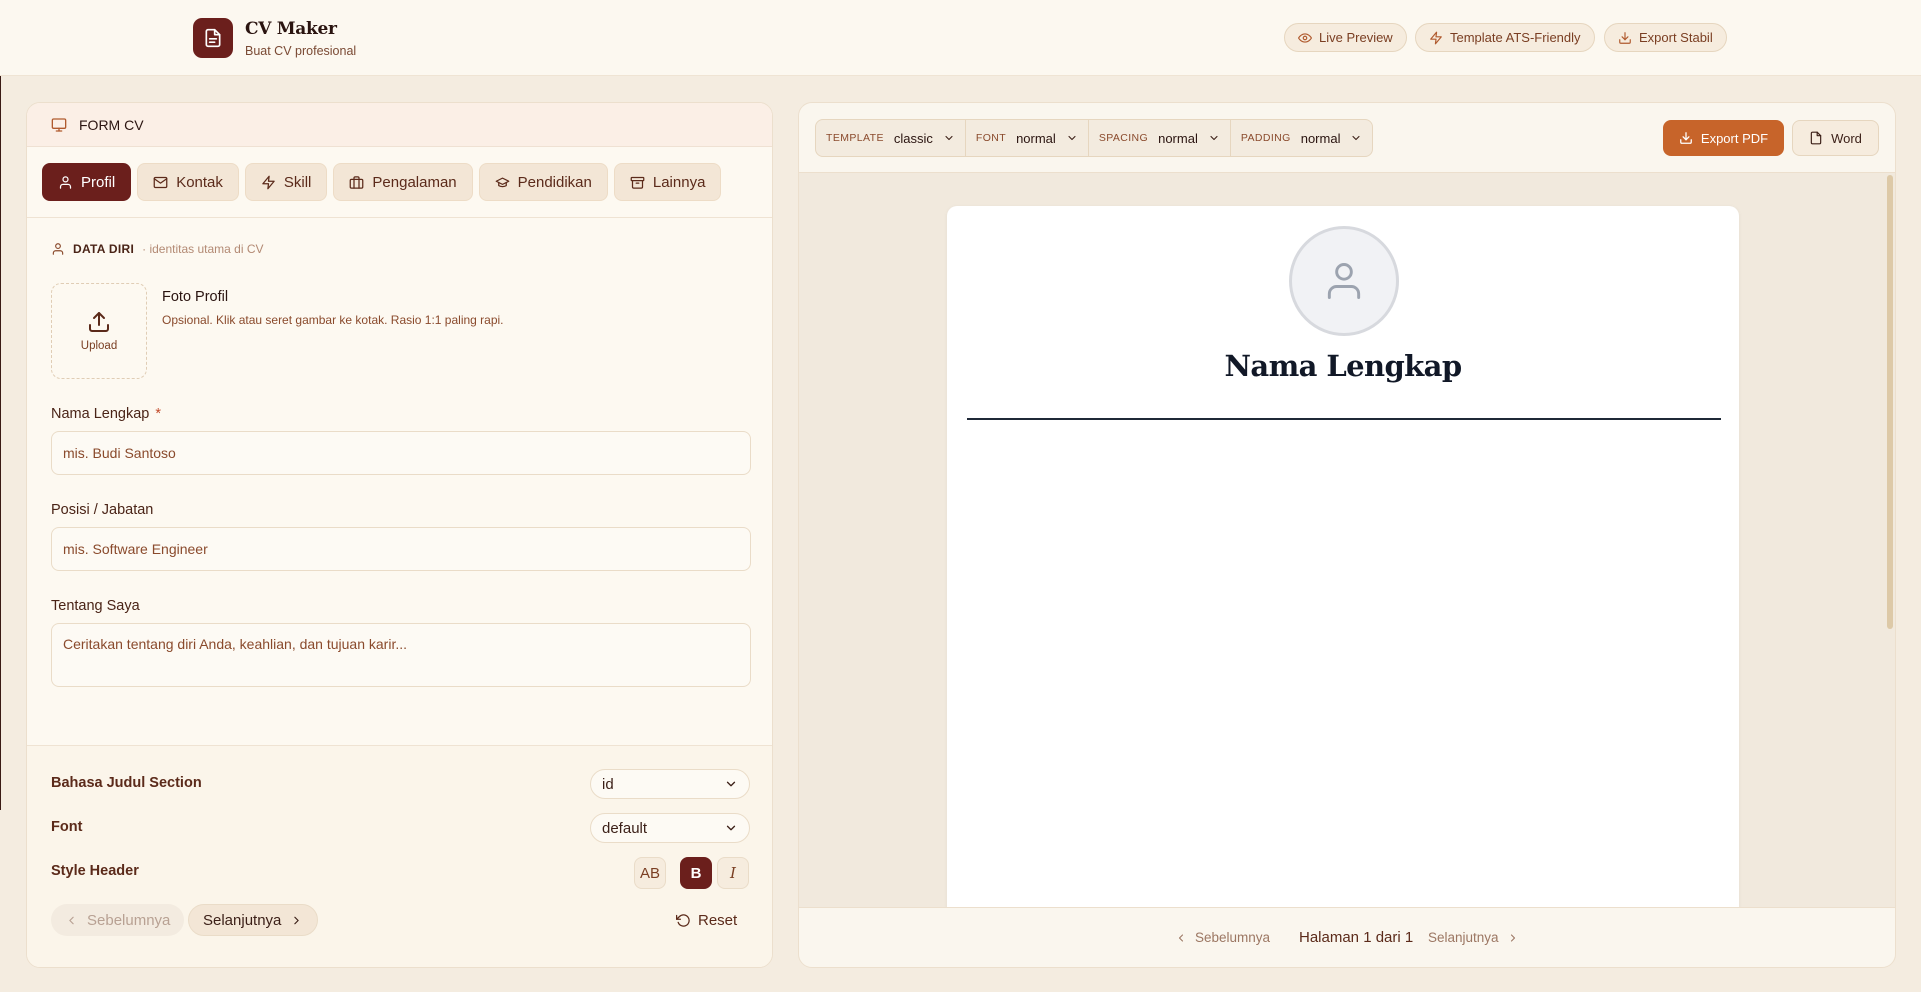 Image resolution: width=1921 pixels, height=992 pixels. I want to click on reset-button: Reset, so click(706, 920).